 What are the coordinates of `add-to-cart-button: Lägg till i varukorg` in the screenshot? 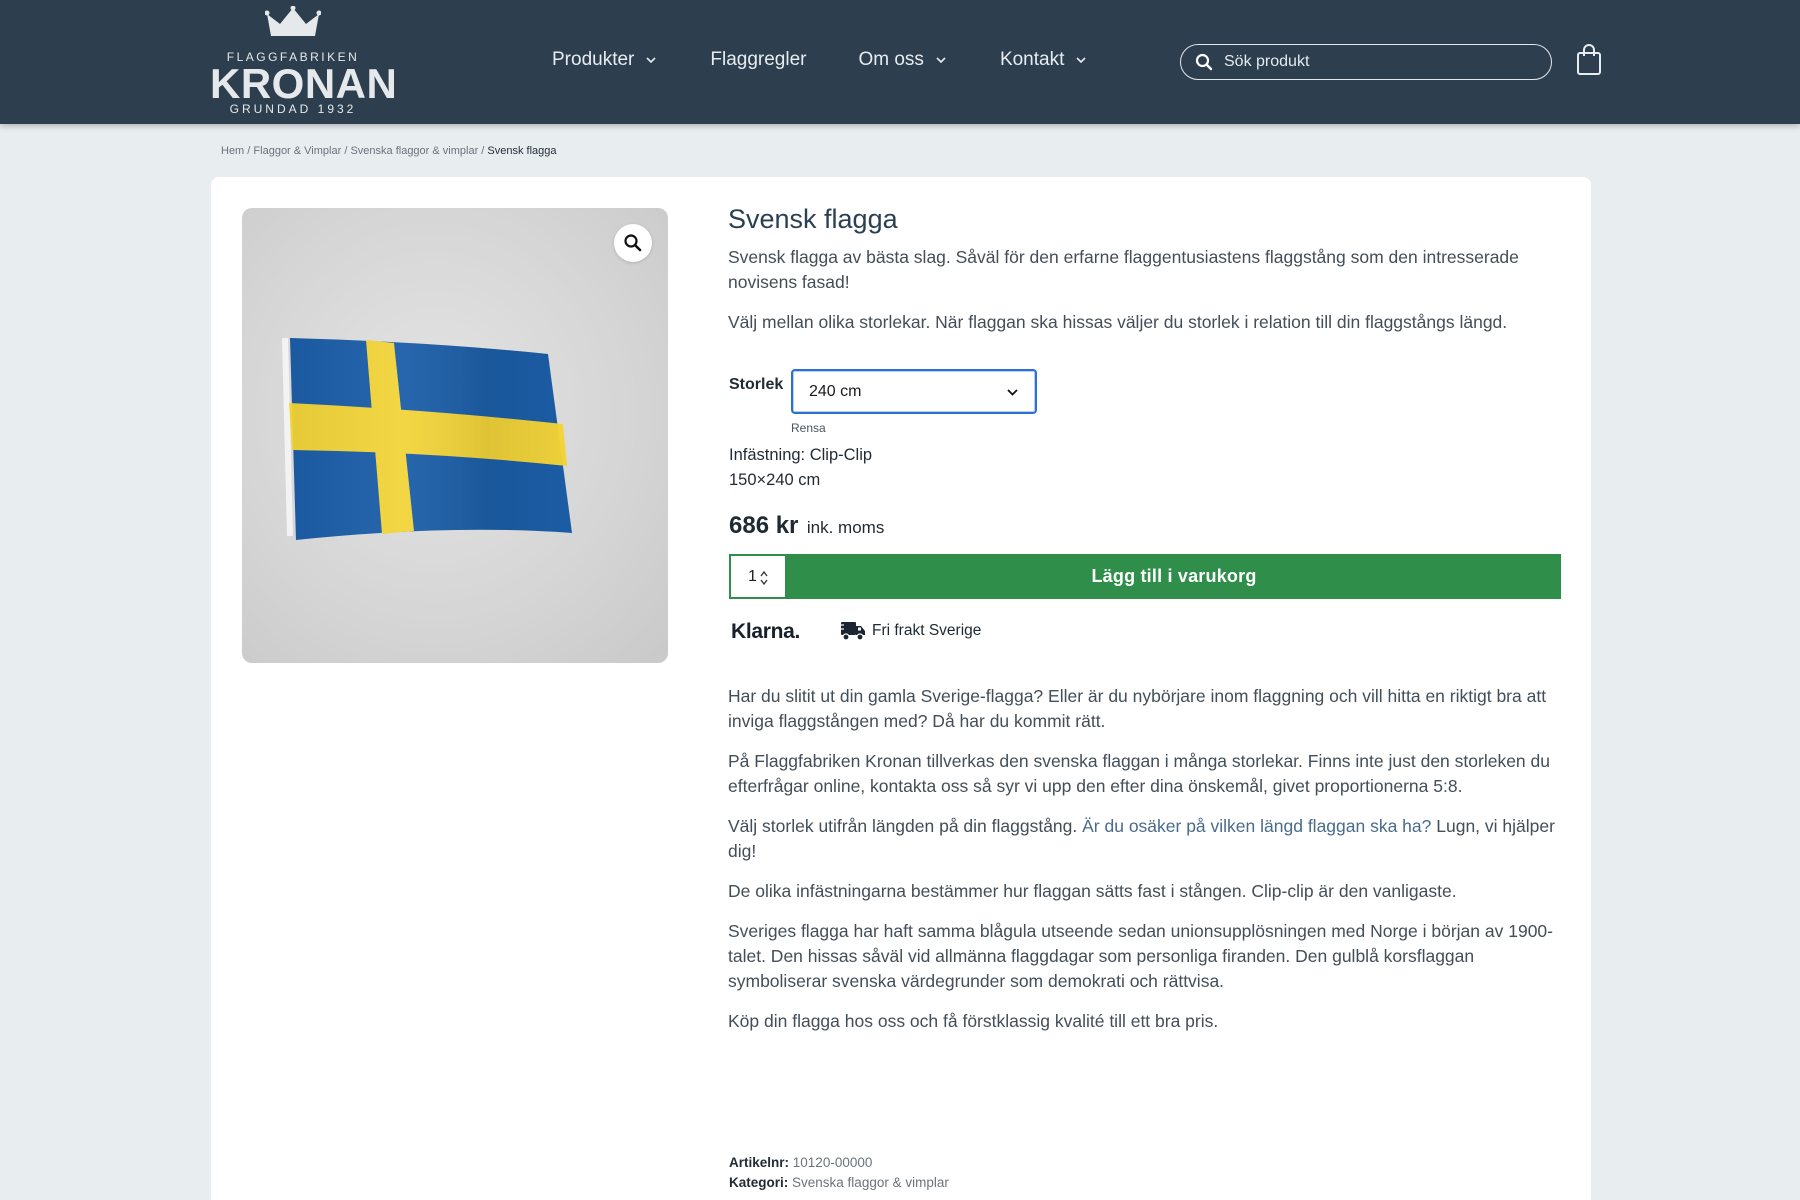 It's located at (1174, 576).